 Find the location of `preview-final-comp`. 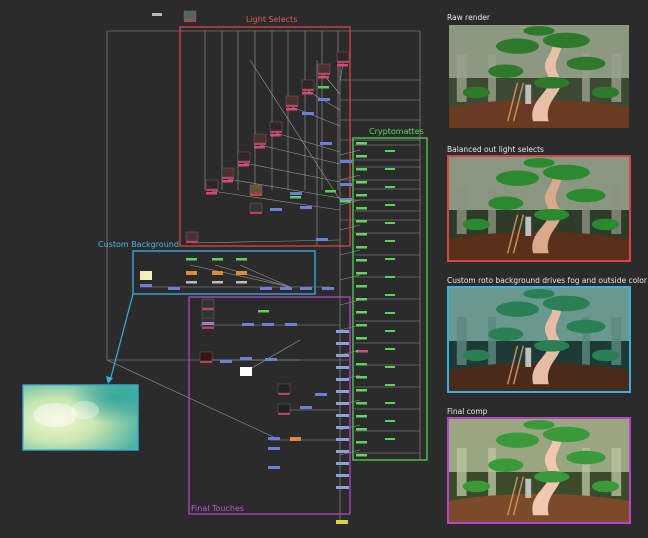

preview-final-comp is located at coordinates (539, 470).